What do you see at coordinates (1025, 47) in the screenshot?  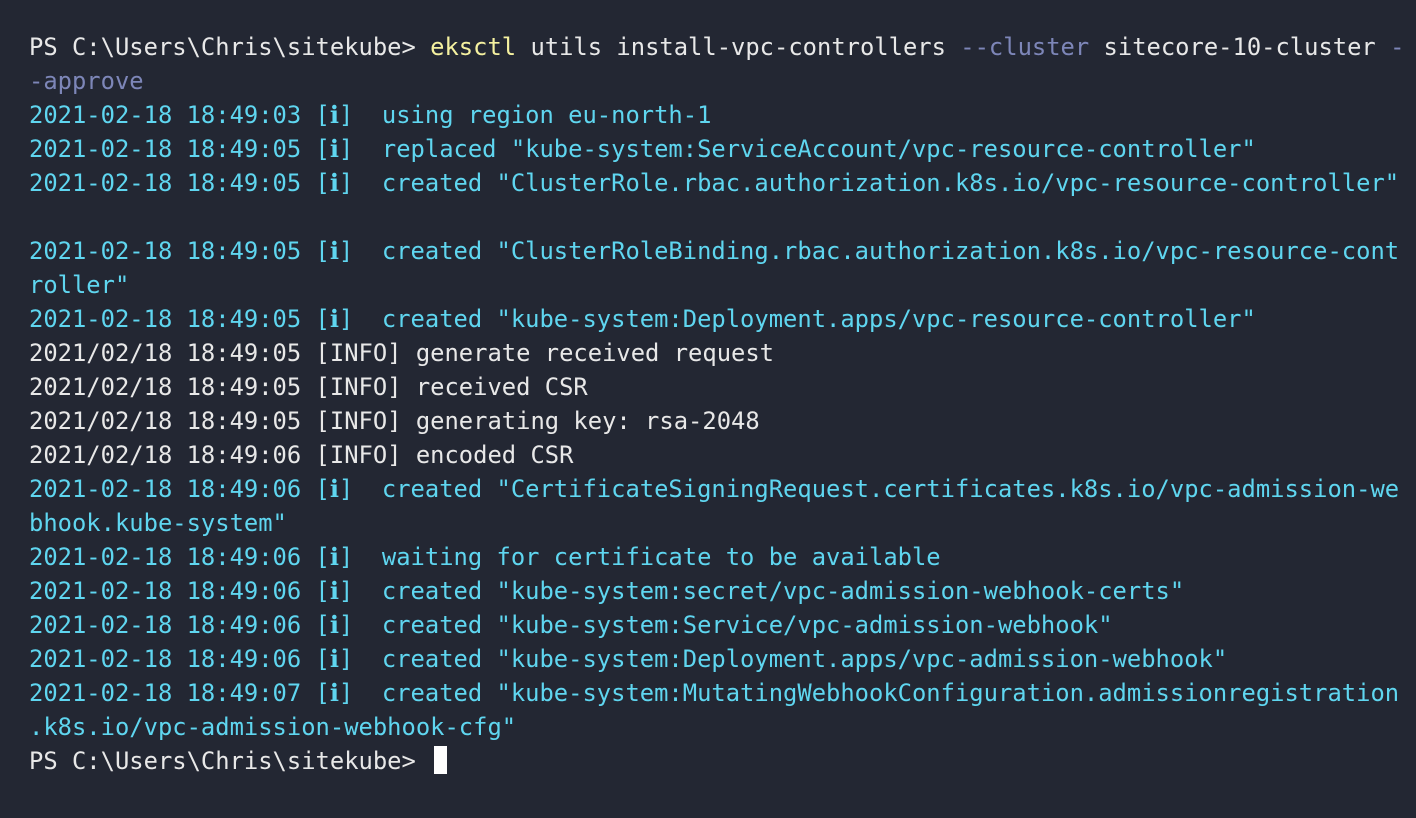 I see `flag-cluster: --cluster` at bounding box center [1025, 47].